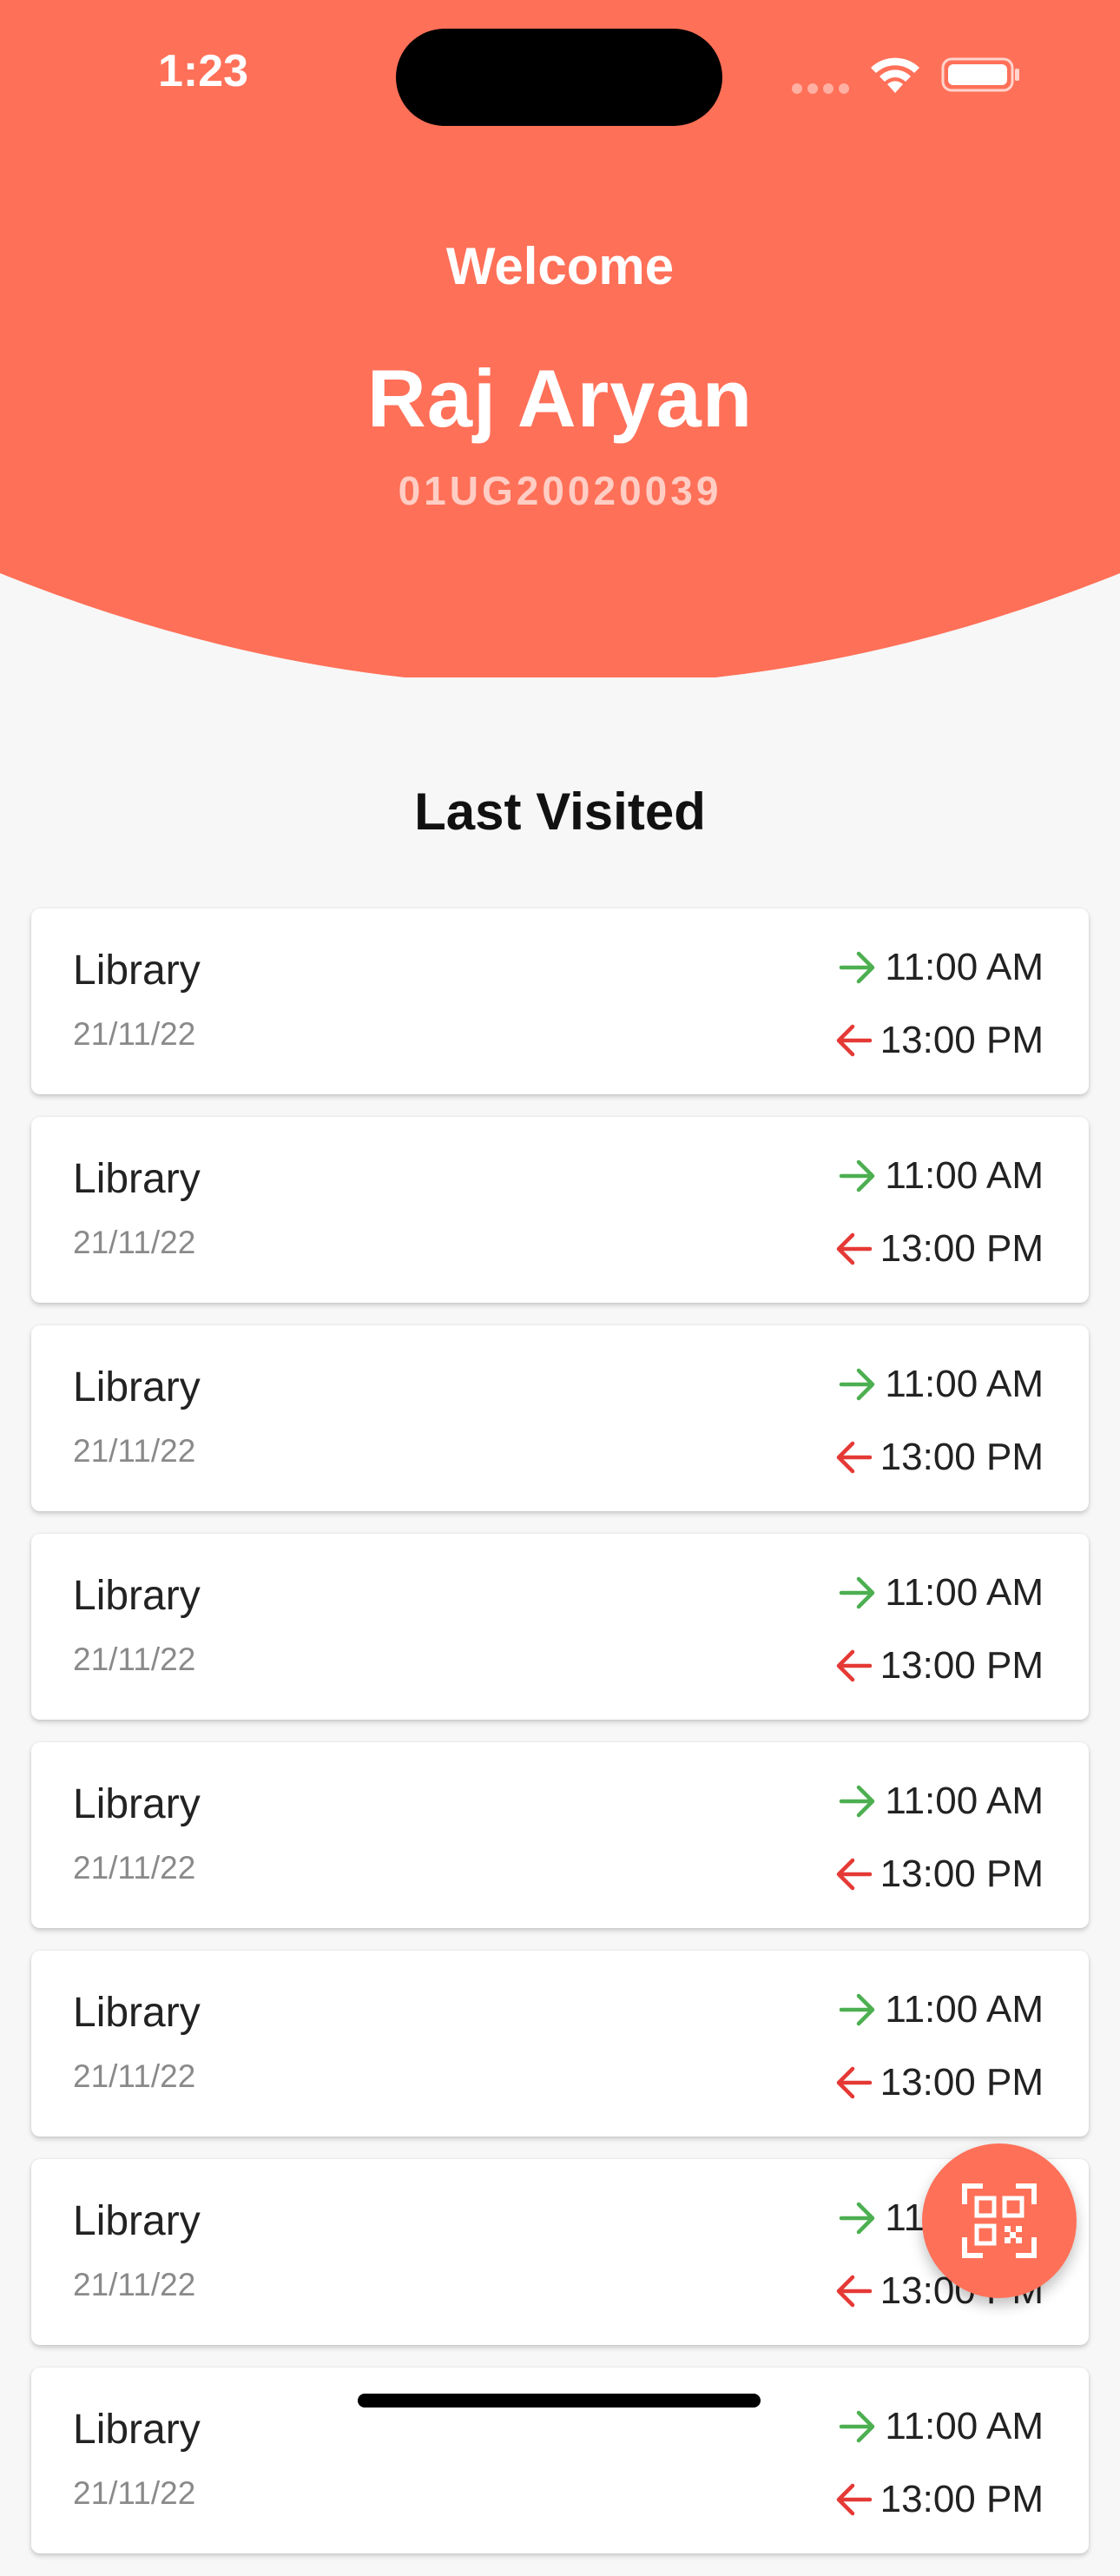 The width and height of the screenshot is (1120, 2576). What do you see at coordinates (203, 71) in the screenshot?
I see `status-time: 1:23` at bounding box center [203, 71].